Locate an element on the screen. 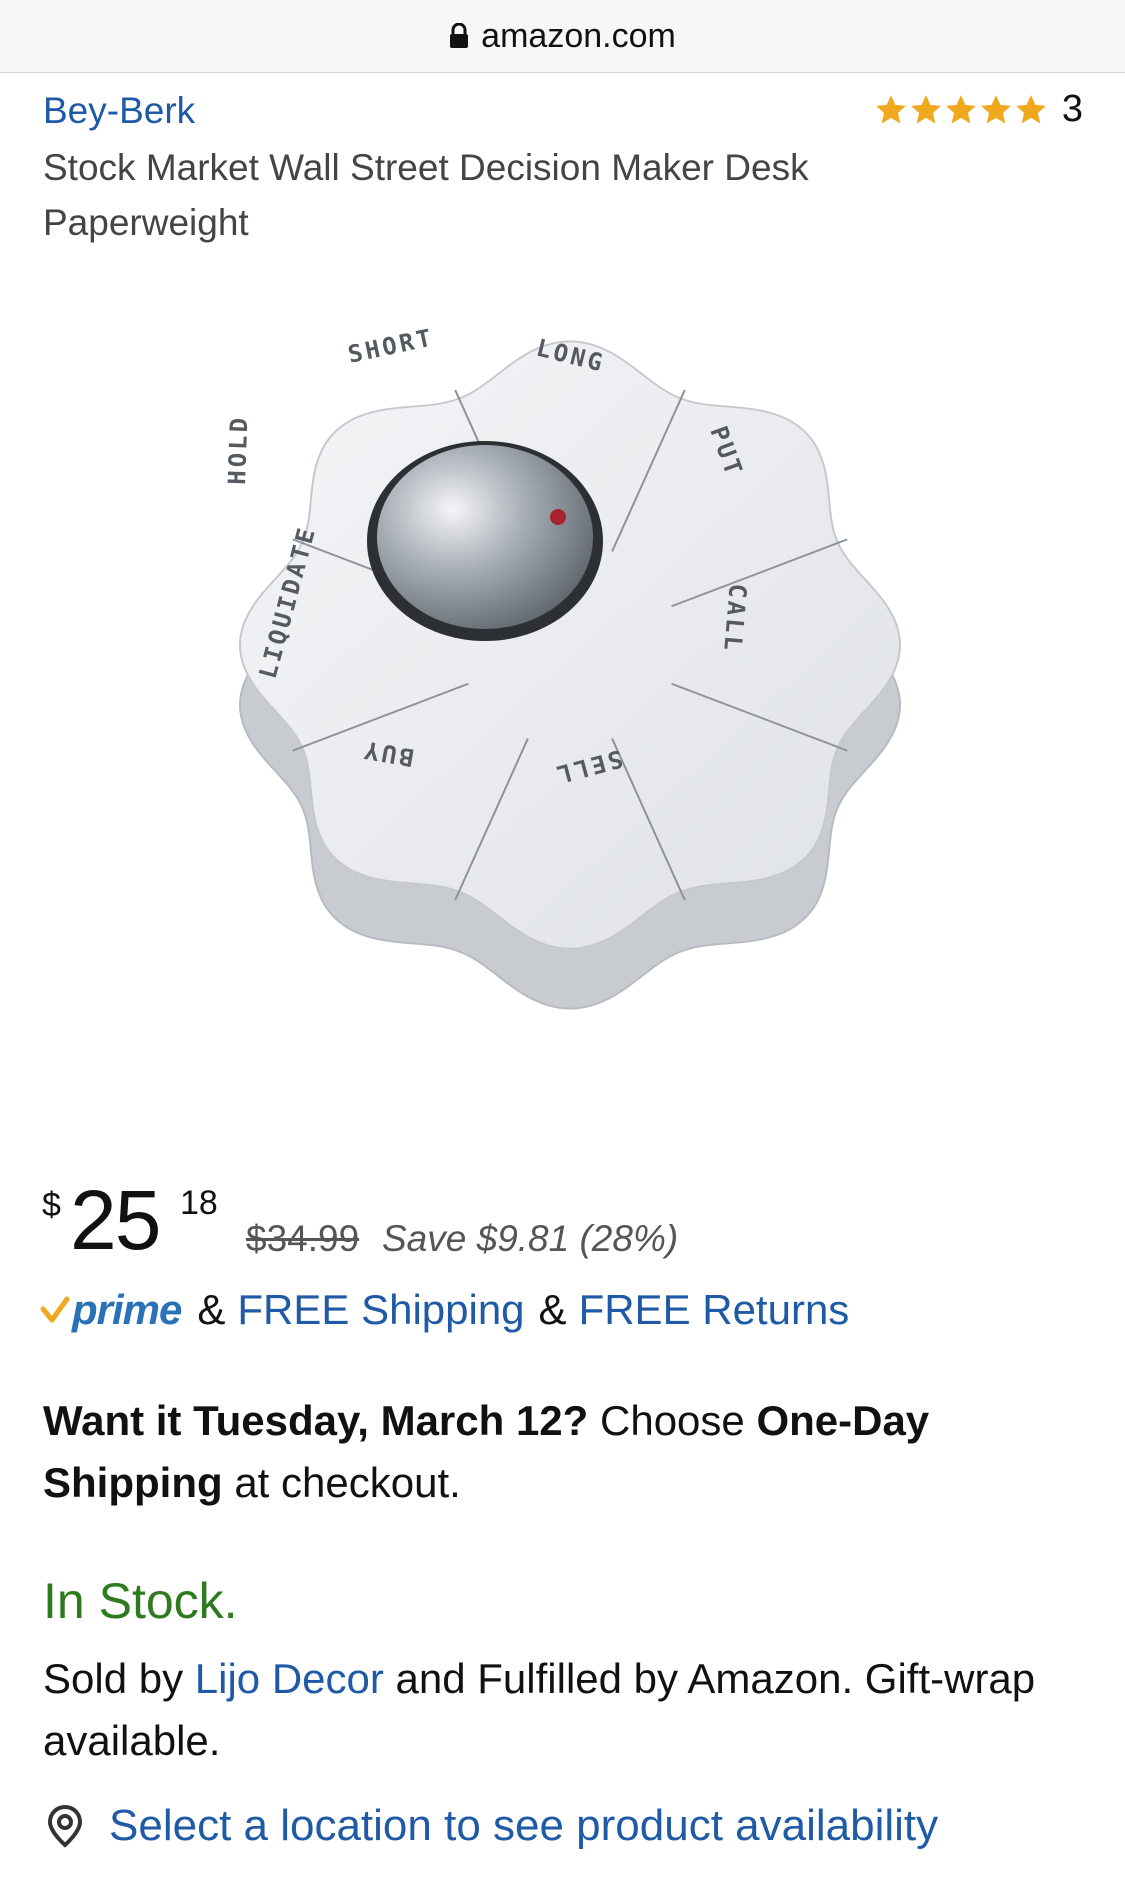 Image resolution: width=1125 pixels, height=1883 pixels. star-rating is located at coordinates (960, 110).